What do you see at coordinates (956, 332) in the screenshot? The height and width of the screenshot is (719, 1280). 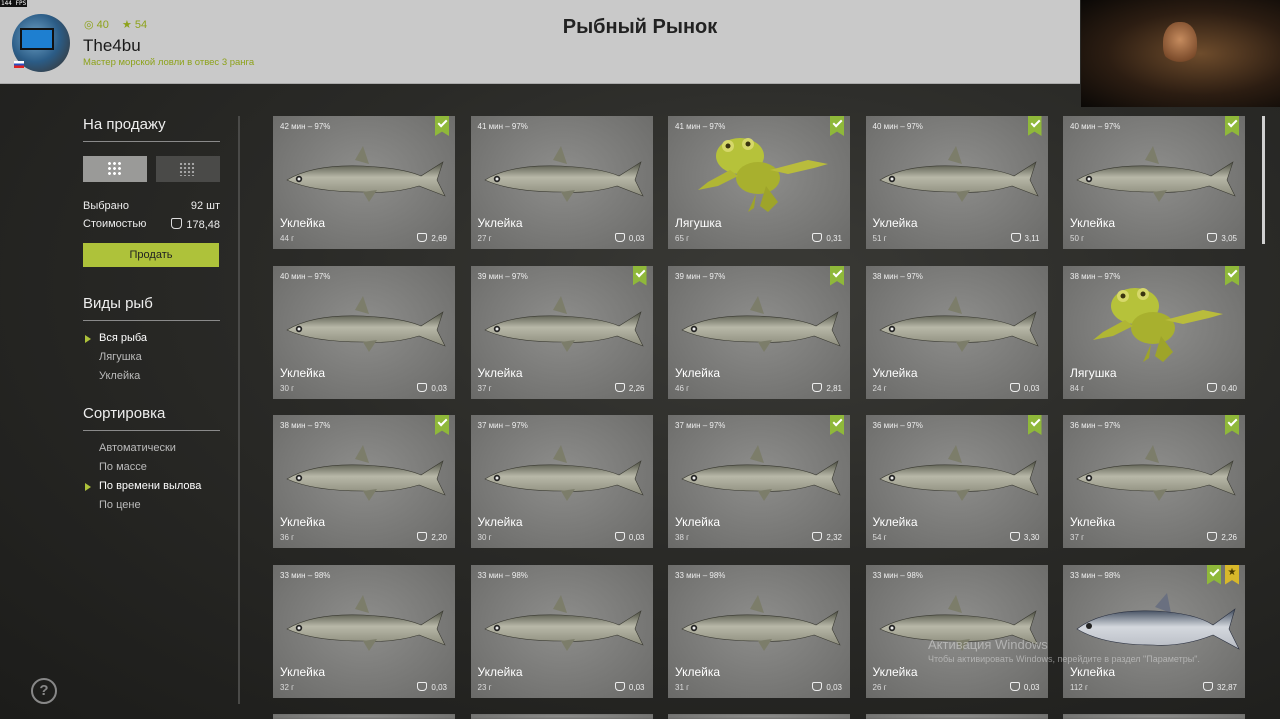 I see `fish-card: 38 мин – 97% Уклейка 24 г 0,03` at bounding box center [956, 332].